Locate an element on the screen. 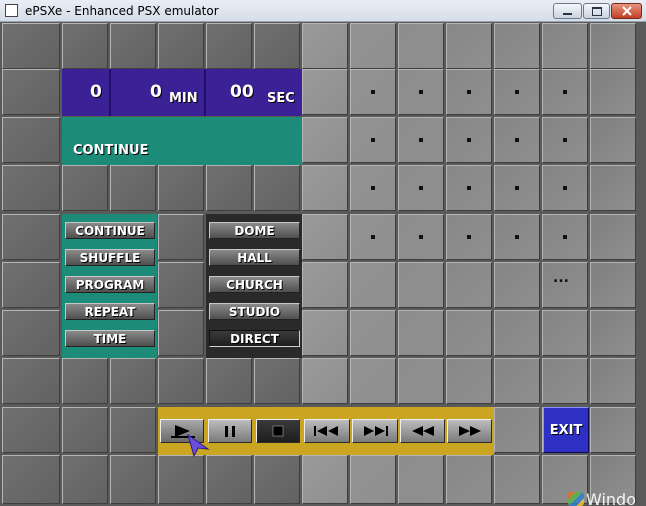 The height and width of the screenshot is (506, 646). hall-button: HALL is located at coordinates (254, 257).